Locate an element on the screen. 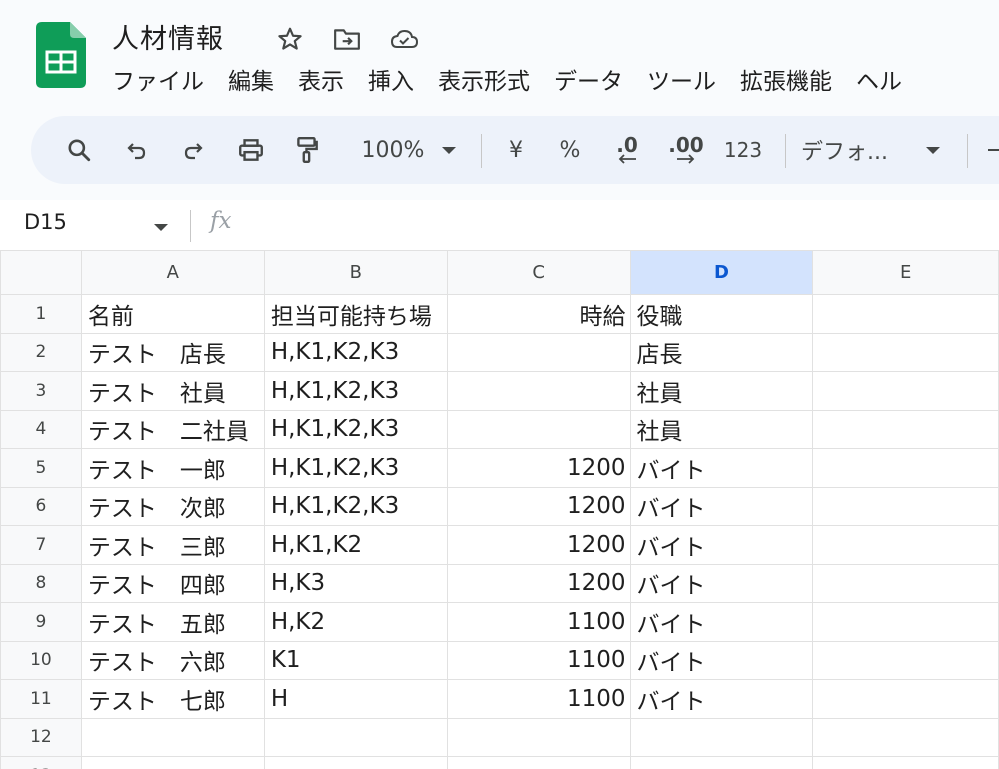 The width and height of the screenshot is (999, 769). cell-e11 is located at coordinates (905, 699).